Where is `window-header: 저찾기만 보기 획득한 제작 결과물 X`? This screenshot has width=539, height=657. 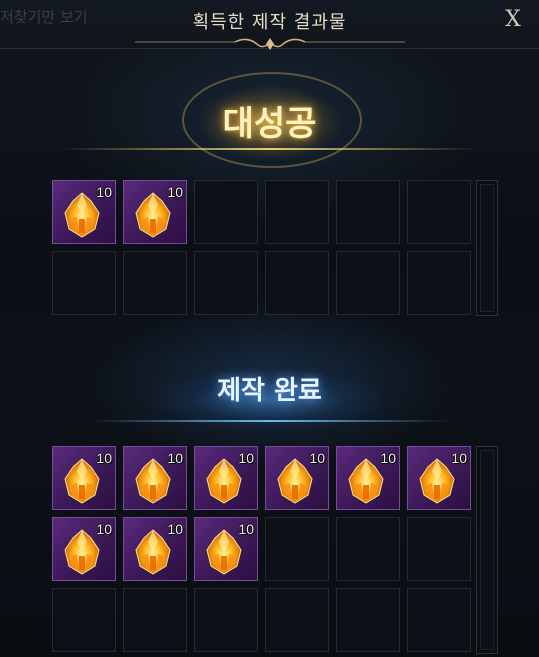
window-header: 저찾기만 보기 획득한 제작 결과물 X is located at coordinates (269, 25).